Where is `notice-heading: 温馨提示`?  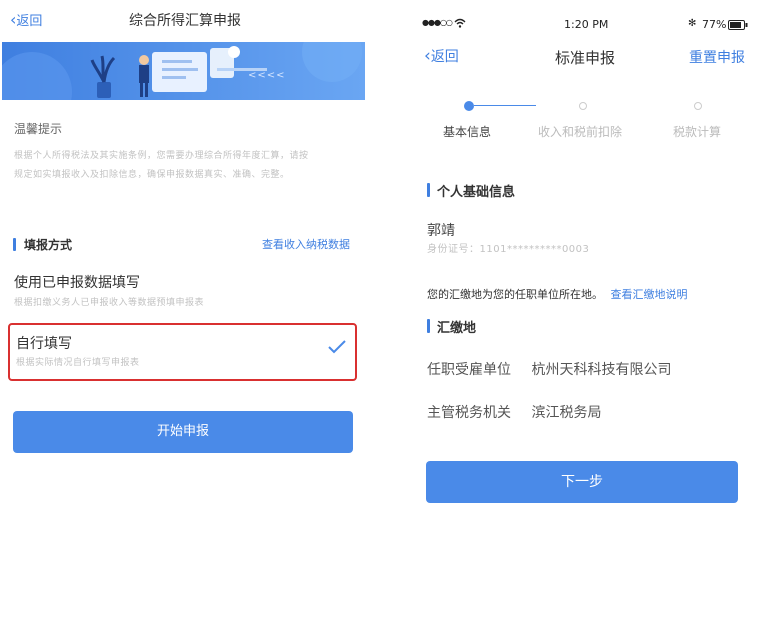 notice-heading: 温馨提示 is located at coordinates (38, 129).